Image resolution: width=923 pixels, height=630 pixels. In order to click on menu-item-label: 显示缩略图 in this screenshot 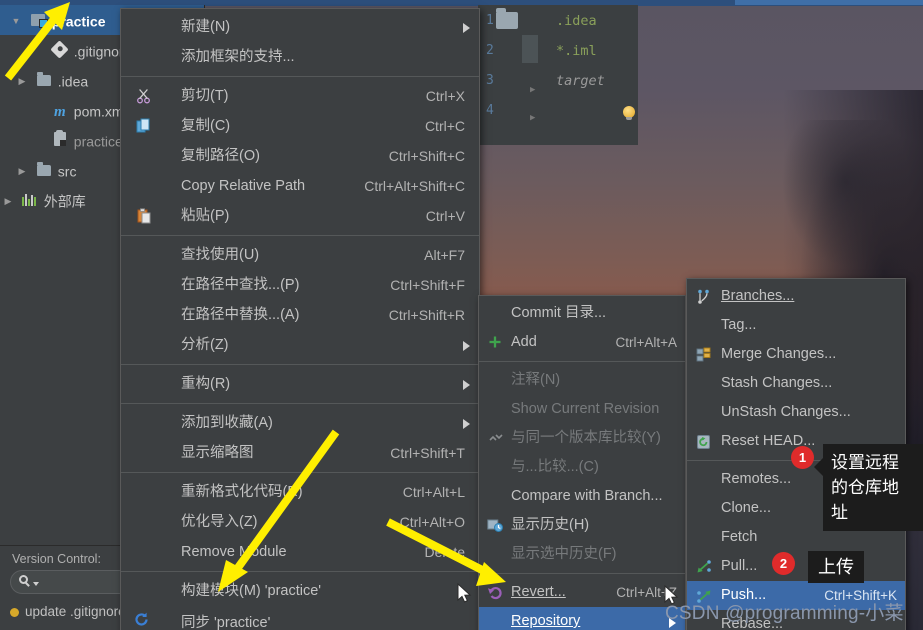, I will do `click(217, 453)`.